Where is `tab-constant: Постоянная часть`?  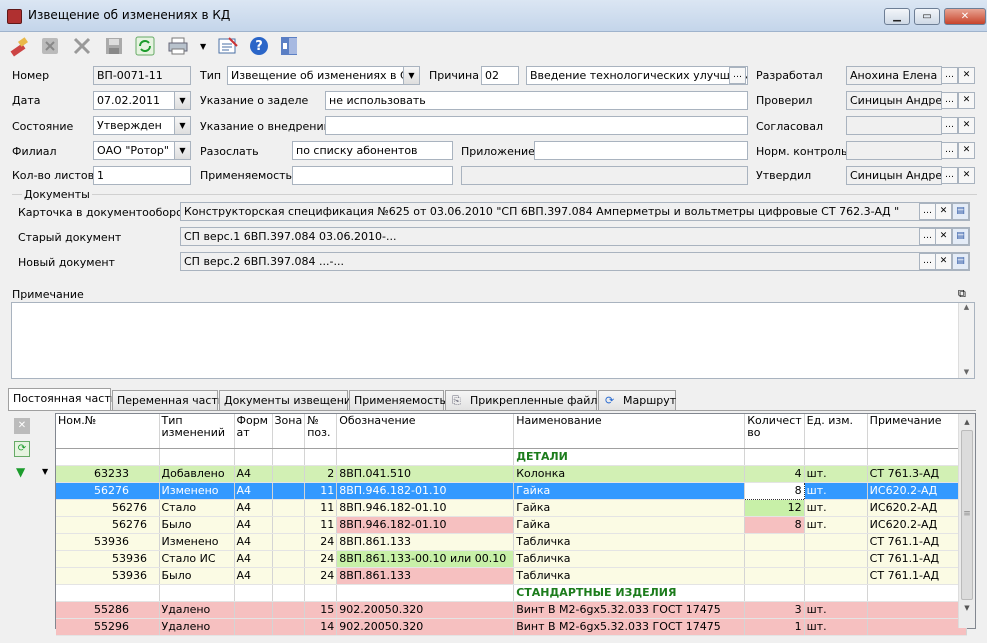 tab-constant: Постоянная часть is located at coordinates (62, 399).